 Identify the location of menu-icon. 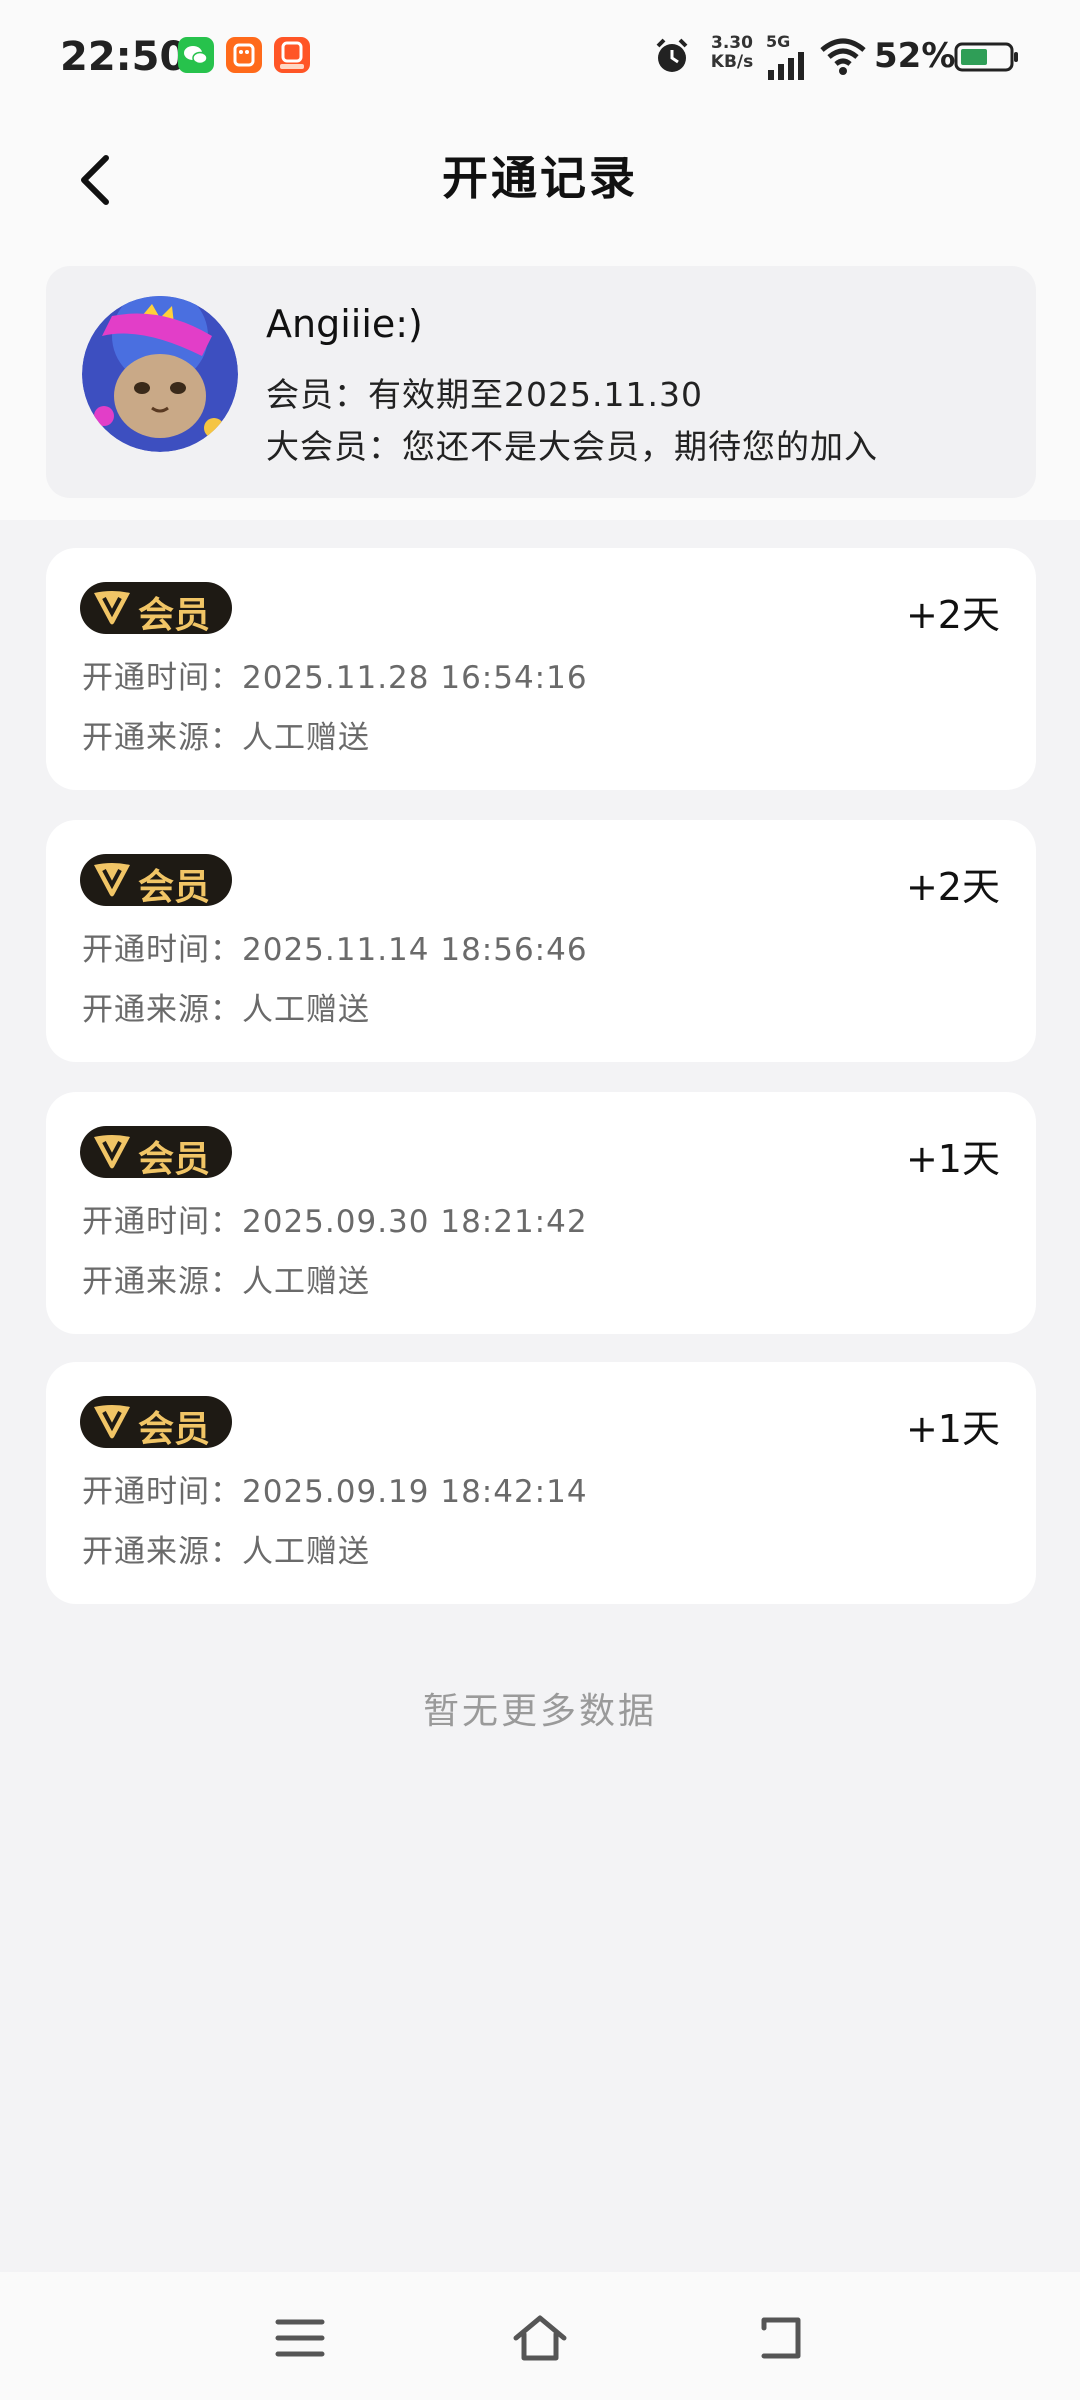
(300, 2338).